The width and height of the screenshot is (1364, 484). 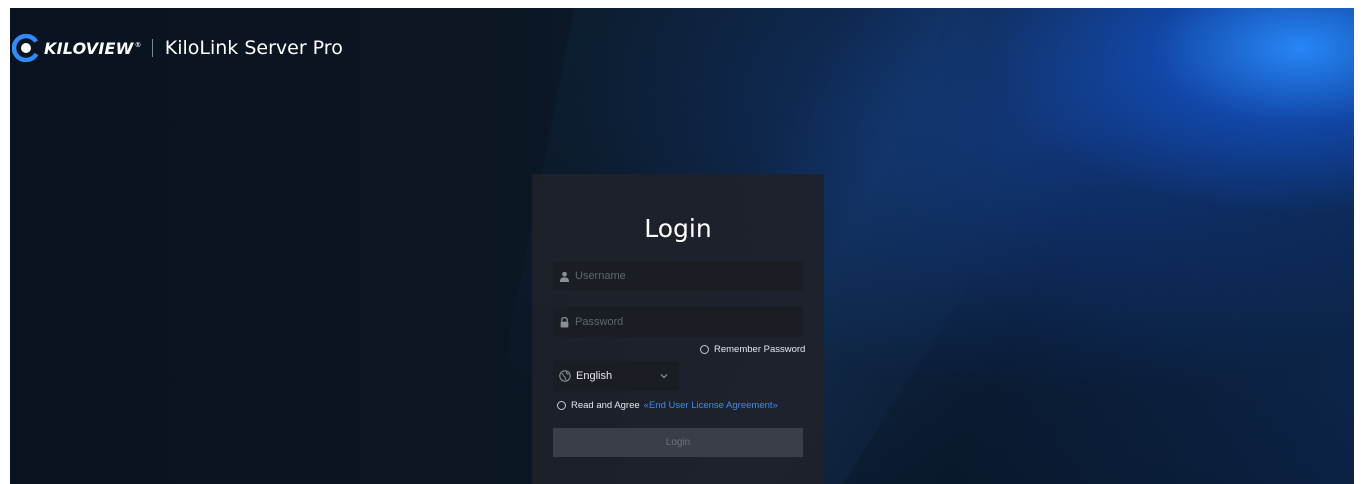 I want to click on agree-radio, so click(x=561, y=405).